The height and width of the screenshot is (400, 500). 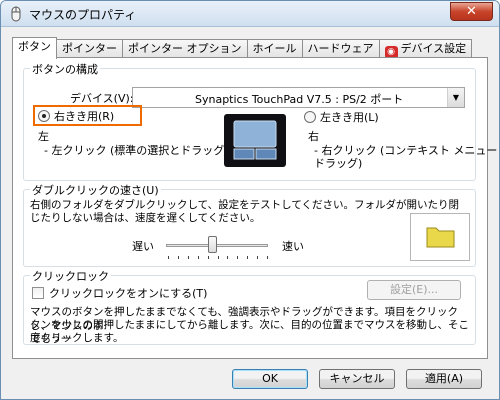 I want to click on double-click-desc-2: じたりしない場合は、速度を遅くしてください。, so click(x=145, y=218).